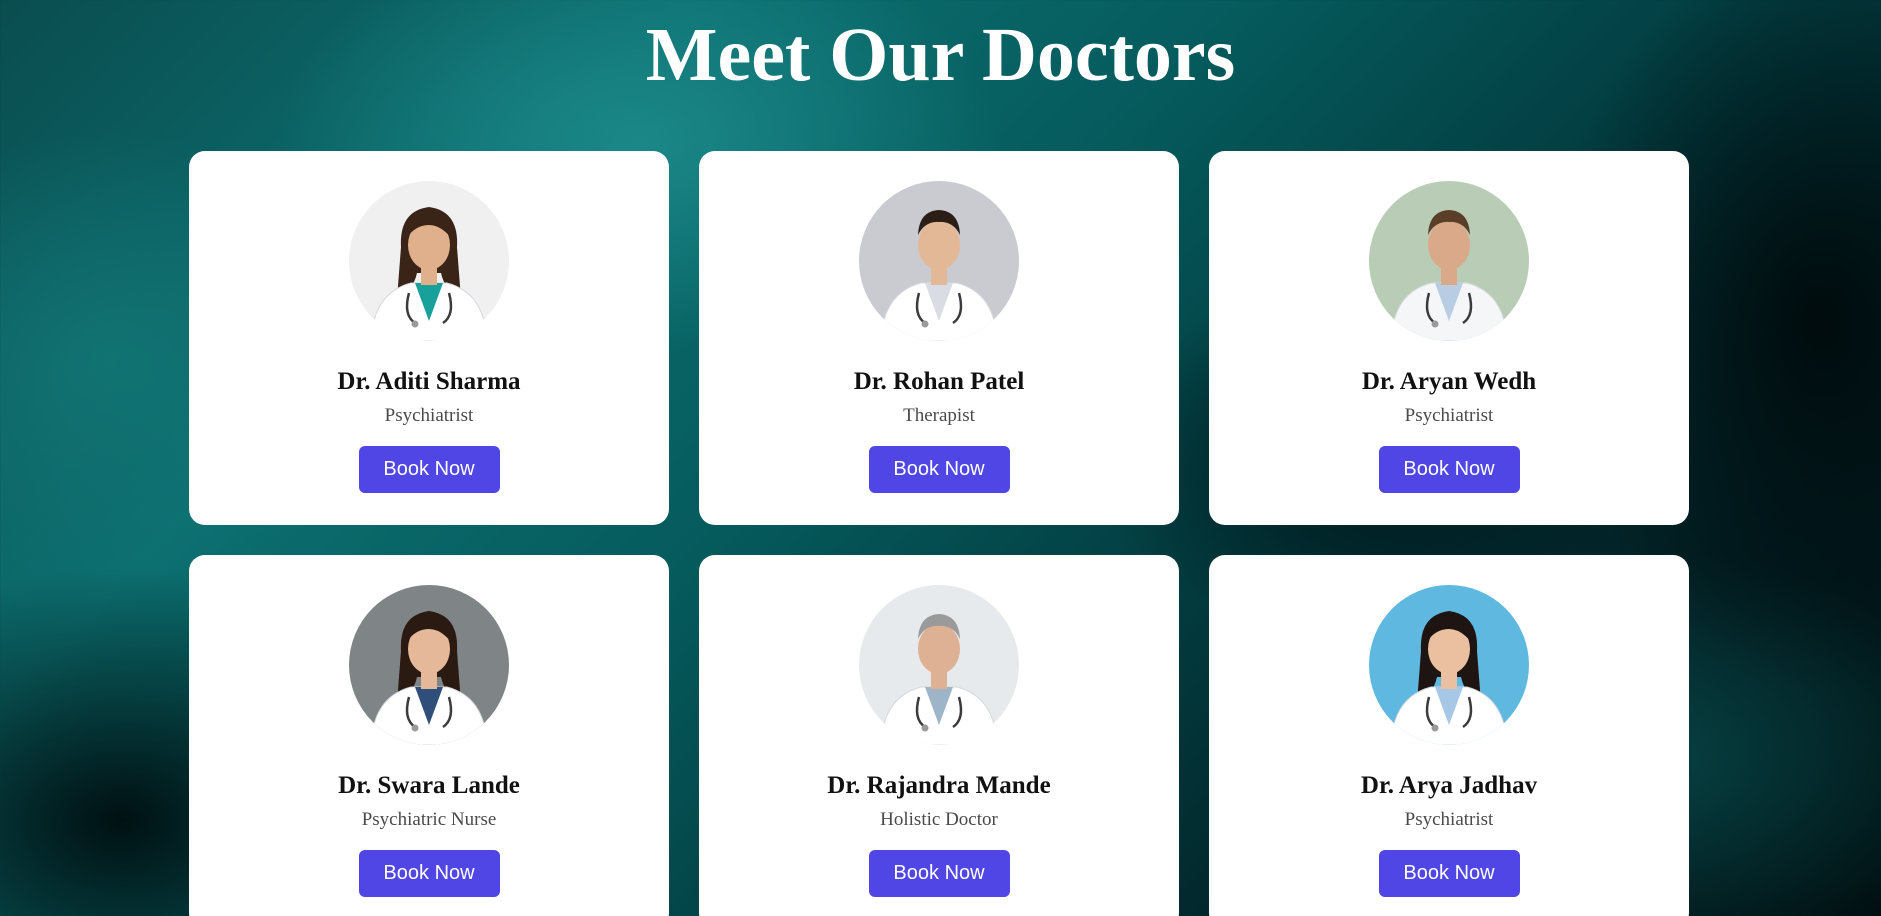  I want to click on doctor-name: Dr. Aryan Wedh, so click(1449, 381).